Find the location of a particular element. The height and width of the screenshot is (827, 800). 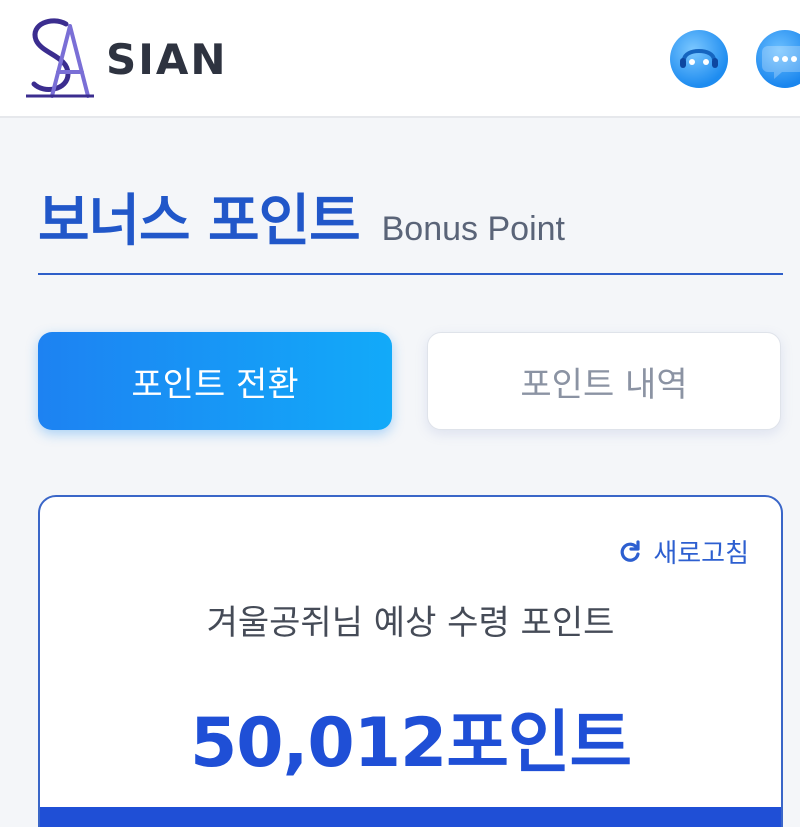

chat-button is located at coordinates (778, 59).